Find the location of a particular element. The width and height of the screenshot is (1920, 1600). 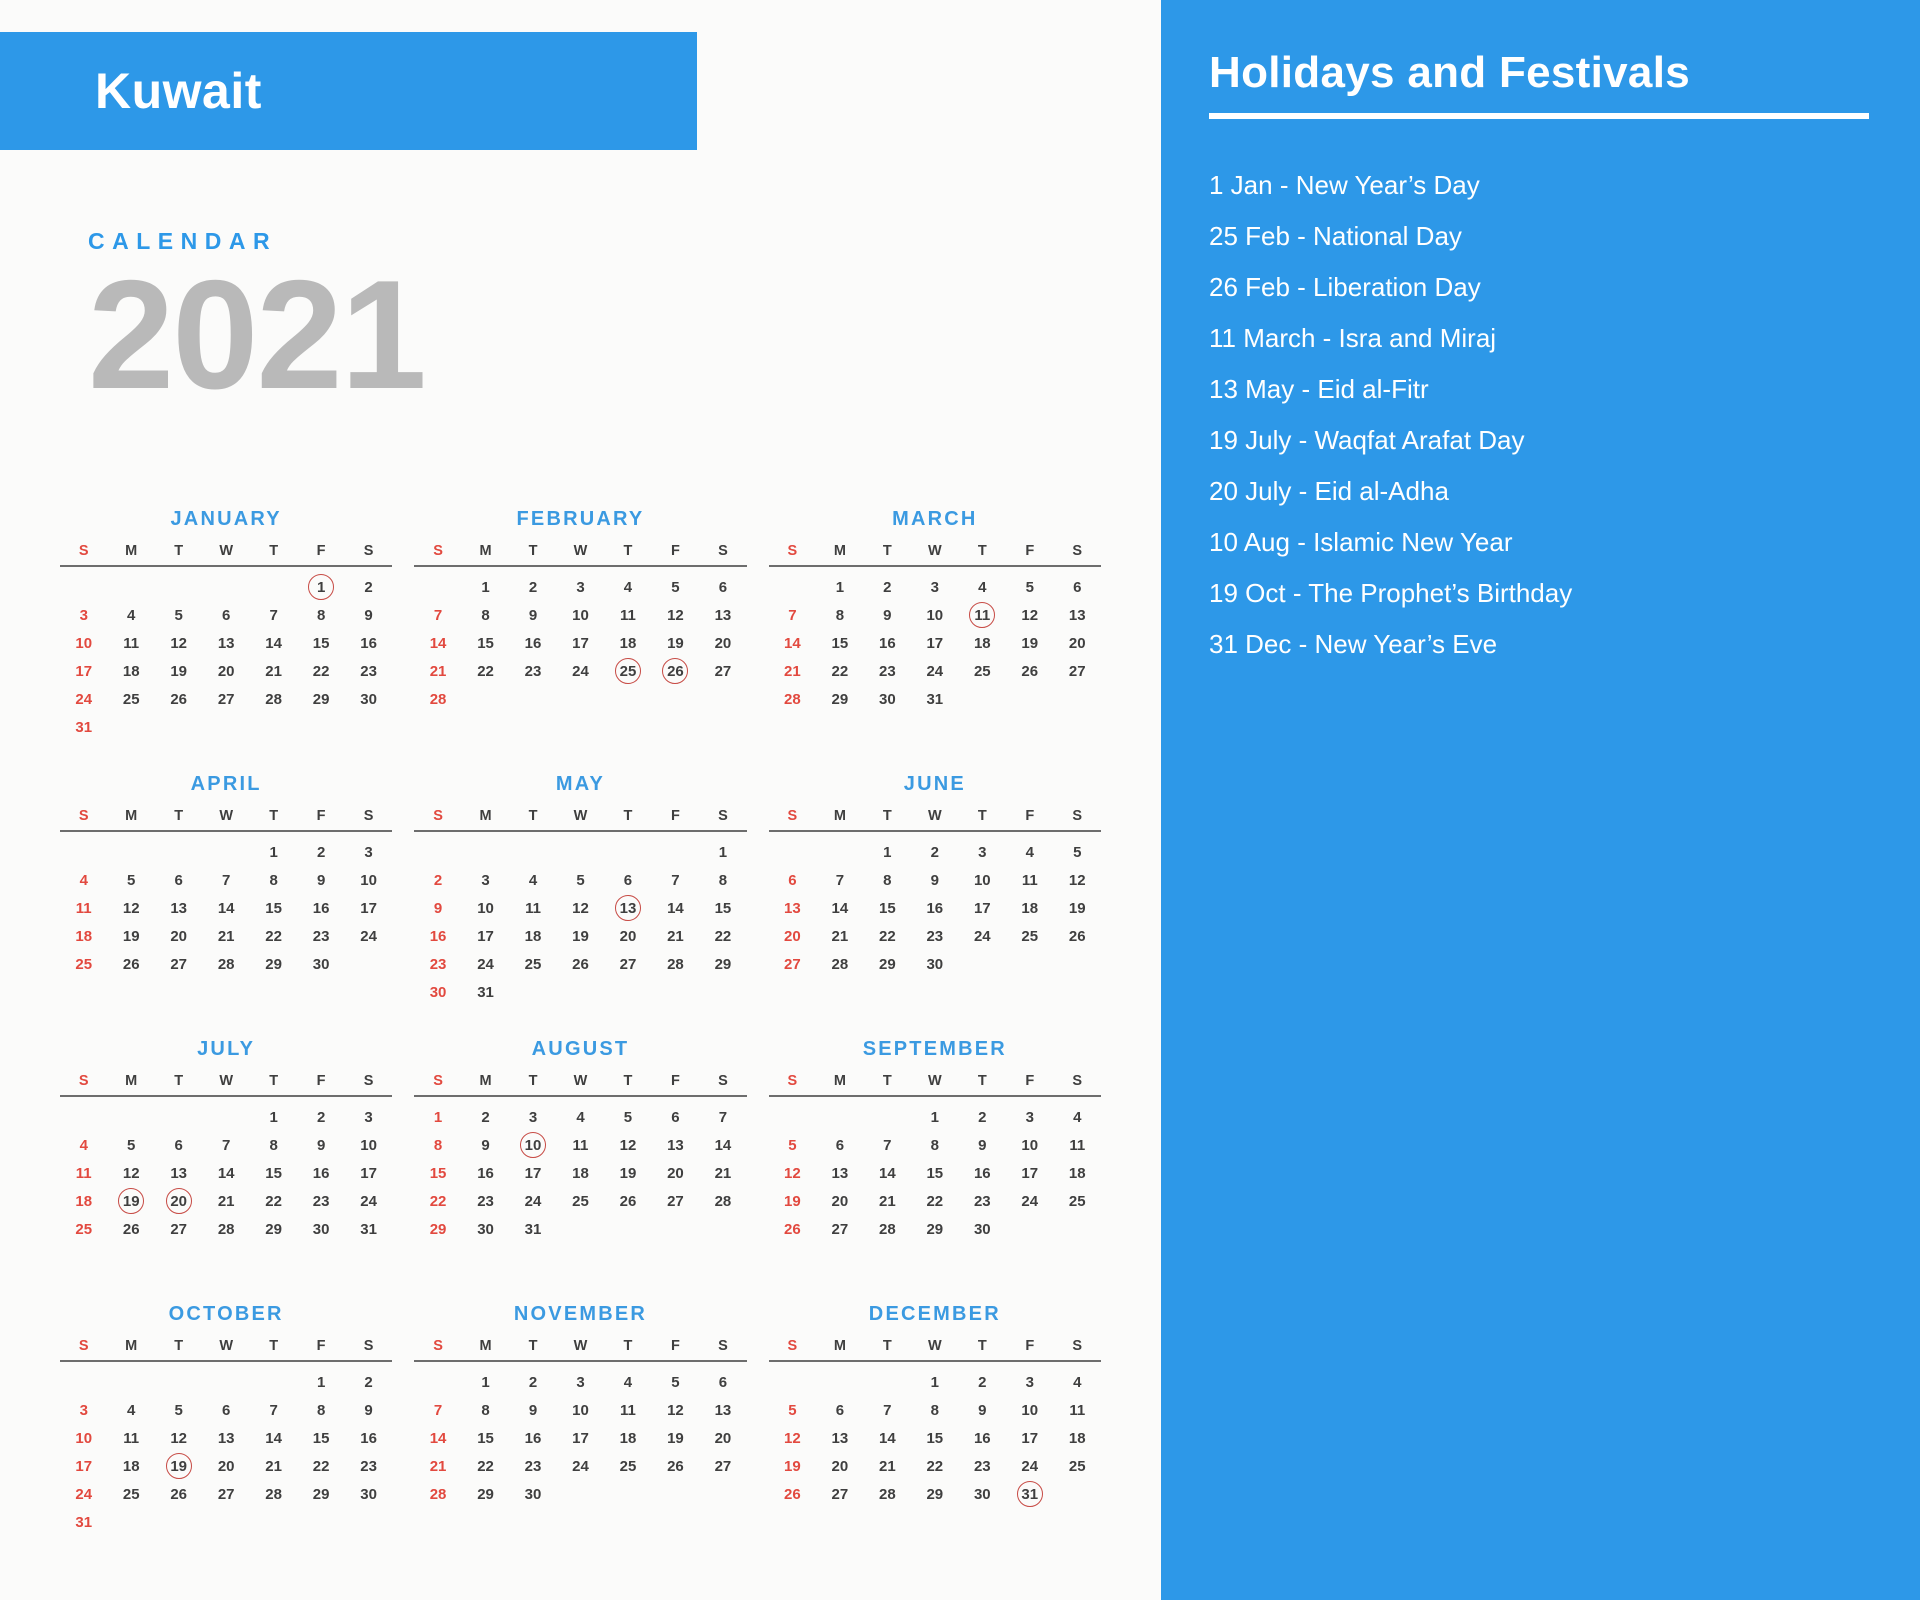

day-cell: 19 is located at coordinates (627, 1173).